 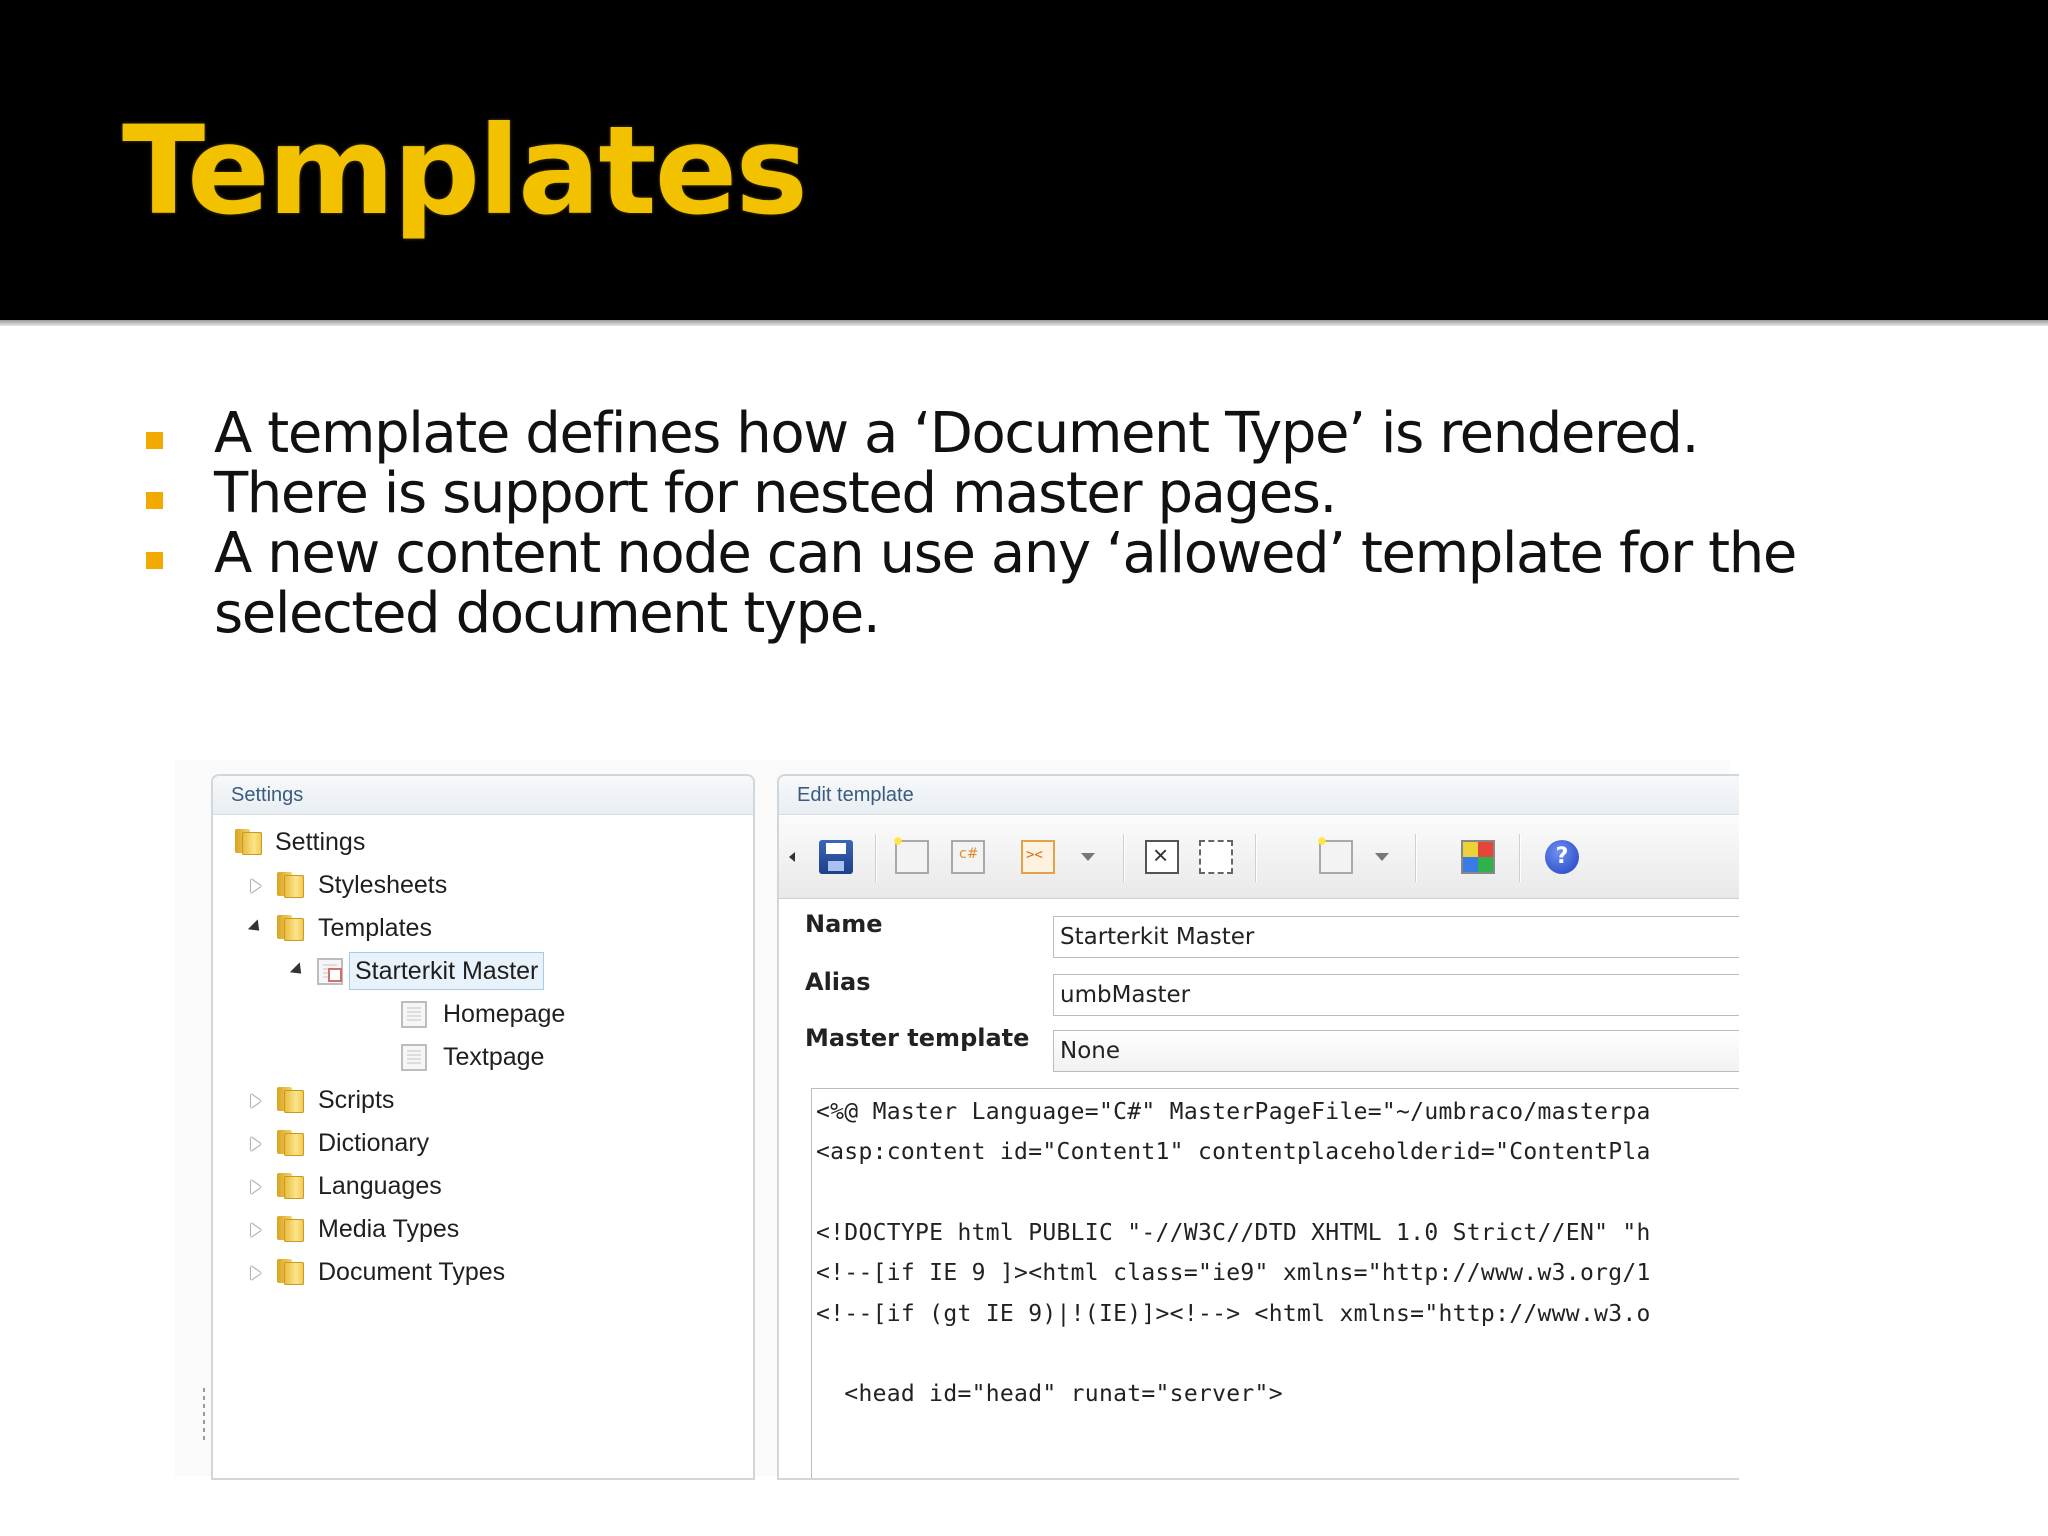 What do you see at coordinates (465, 171) in the screenshot?
I see `slide-title: Templates` at bounding box center [465, 171].